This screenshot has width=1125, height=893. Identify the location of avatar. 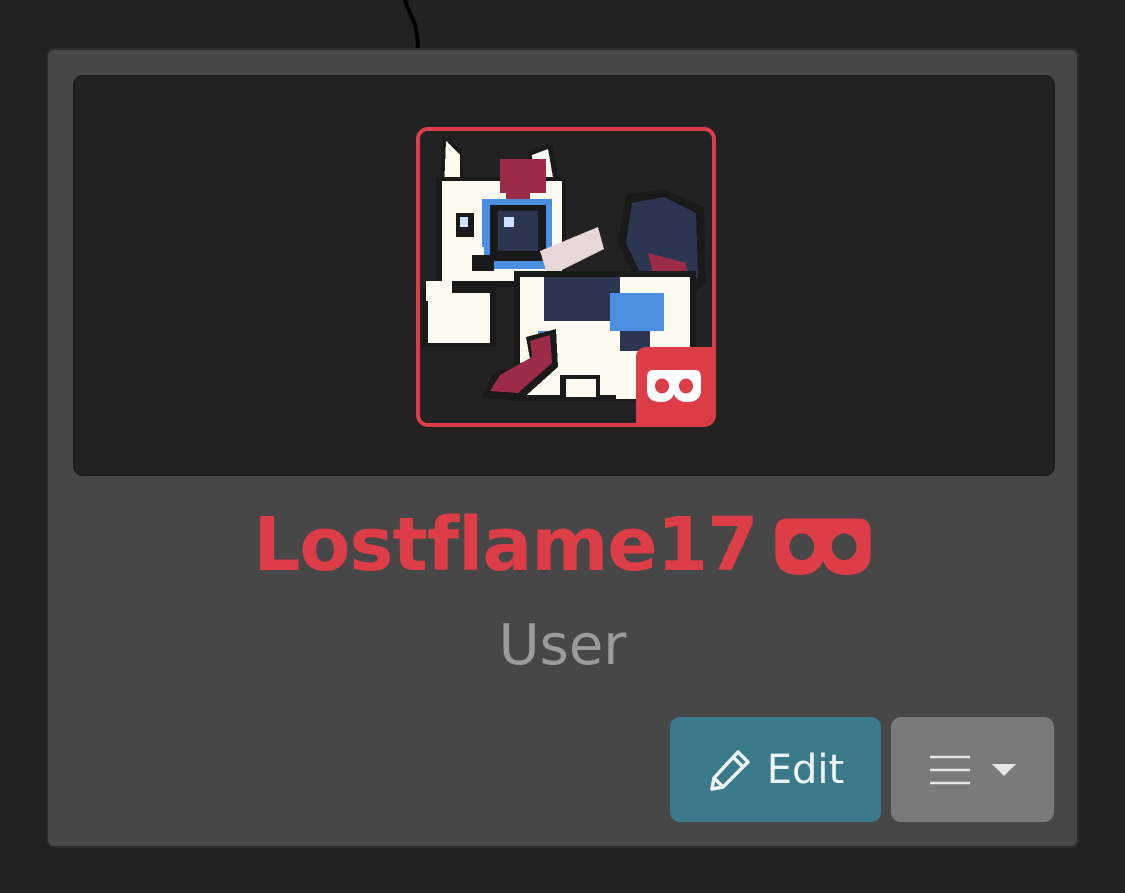
(566, 277).